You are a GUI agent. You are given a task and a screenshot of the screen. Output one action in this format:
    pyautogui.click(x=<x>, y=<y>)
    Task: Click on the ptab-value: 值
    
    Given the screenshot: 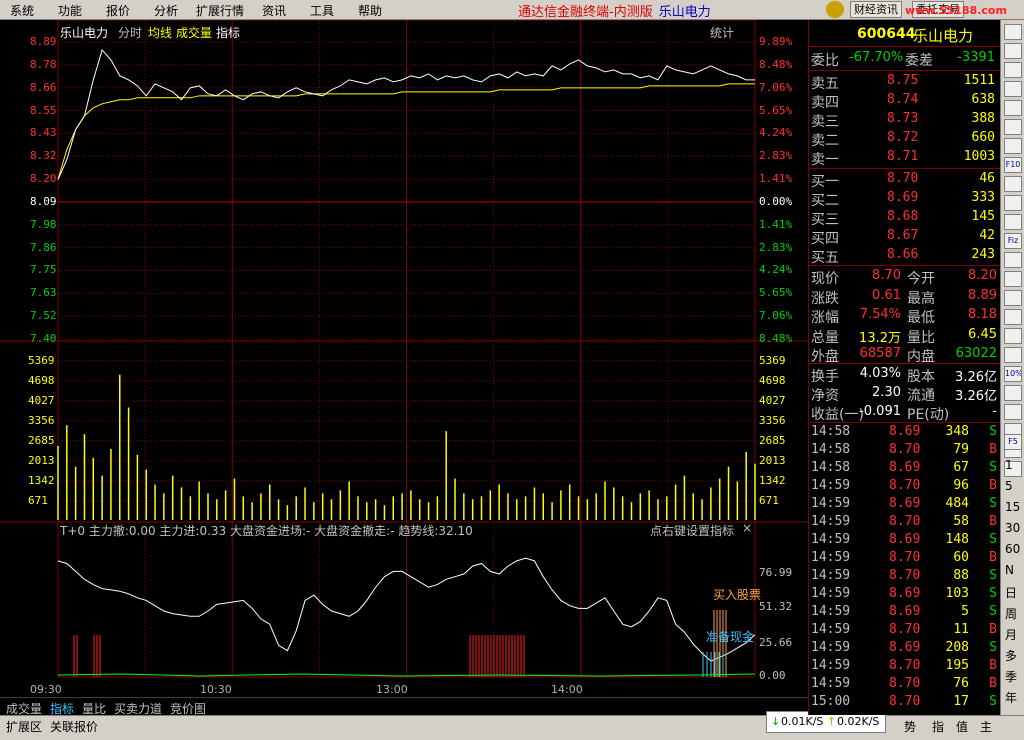 What is the action you would take?
    pyautogui.click(x=962, y=726)
    